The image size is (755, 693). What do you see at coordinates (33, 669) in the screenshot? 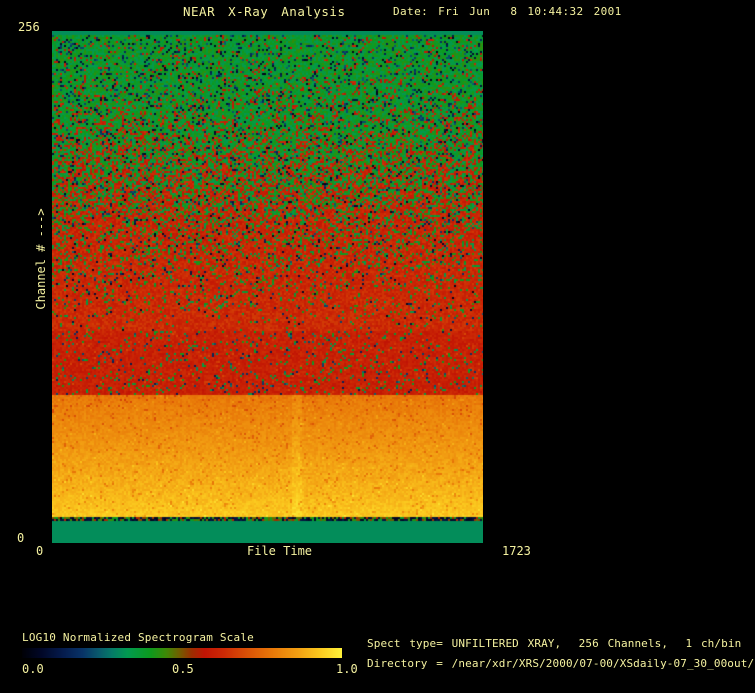
I see `colorbar-tick-min: 0.0` at bounding box center [33, 669].